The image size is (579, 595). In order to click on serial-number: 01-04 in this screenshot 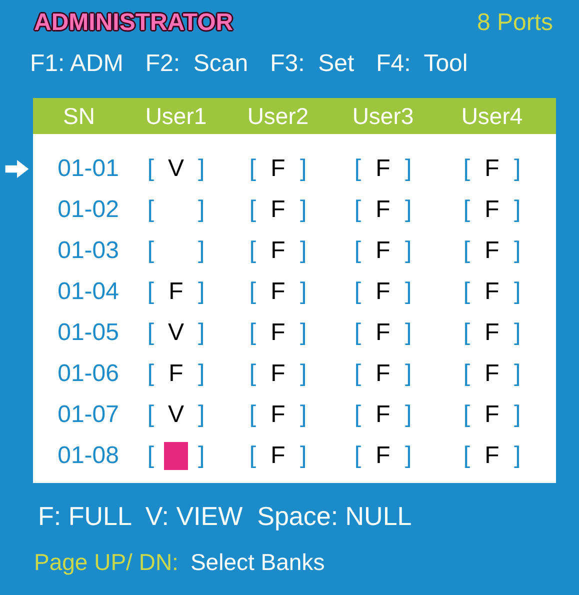, I will do `click(89, 292)`.